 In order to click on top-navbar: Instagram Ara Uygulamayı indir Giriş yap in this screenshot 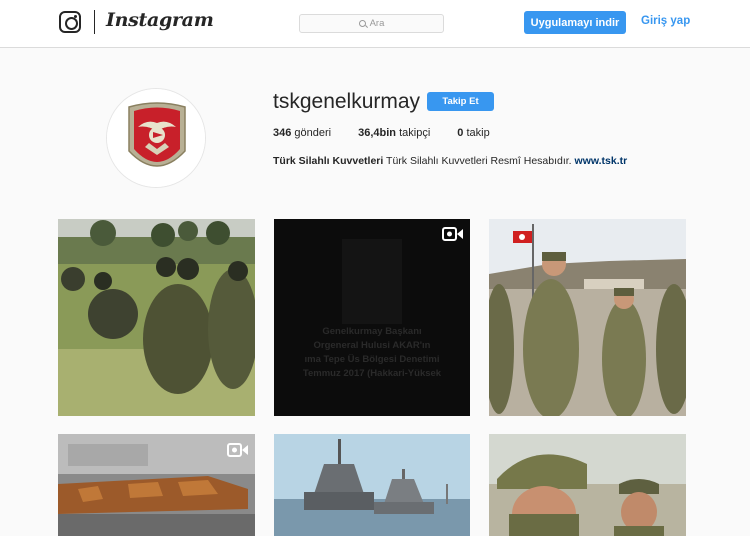, I will do `click(375, 24)`.